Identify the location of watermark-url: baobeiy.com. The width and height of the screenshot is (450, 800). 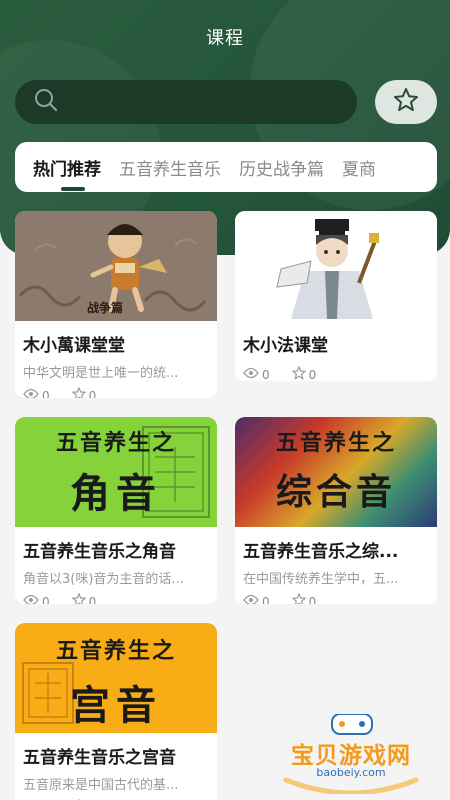
(351, 772).